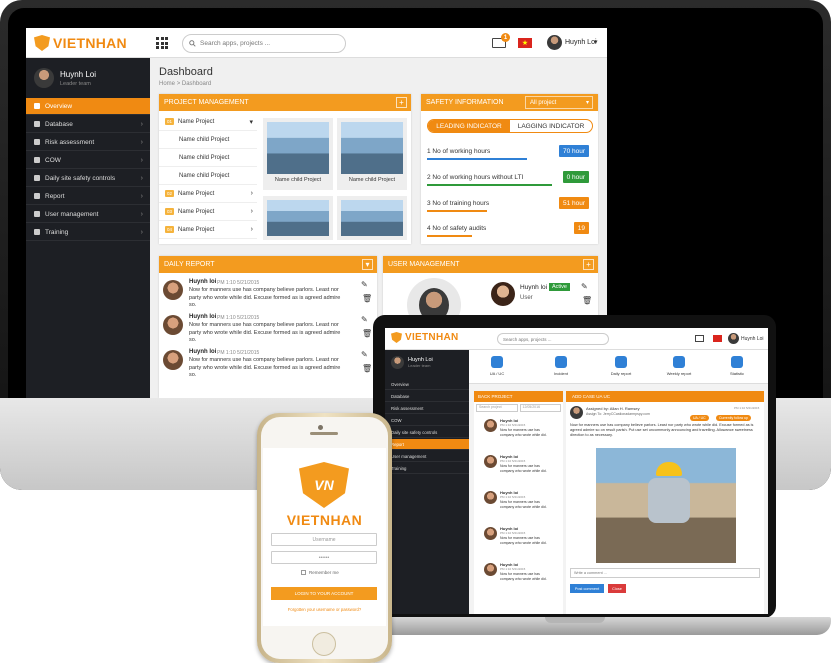 This screenshot has height=663, width=831. Describe the element at coordinates (185, 84) in the screenshot. I see `breadcrumb: Home > Dashboard` at that location.